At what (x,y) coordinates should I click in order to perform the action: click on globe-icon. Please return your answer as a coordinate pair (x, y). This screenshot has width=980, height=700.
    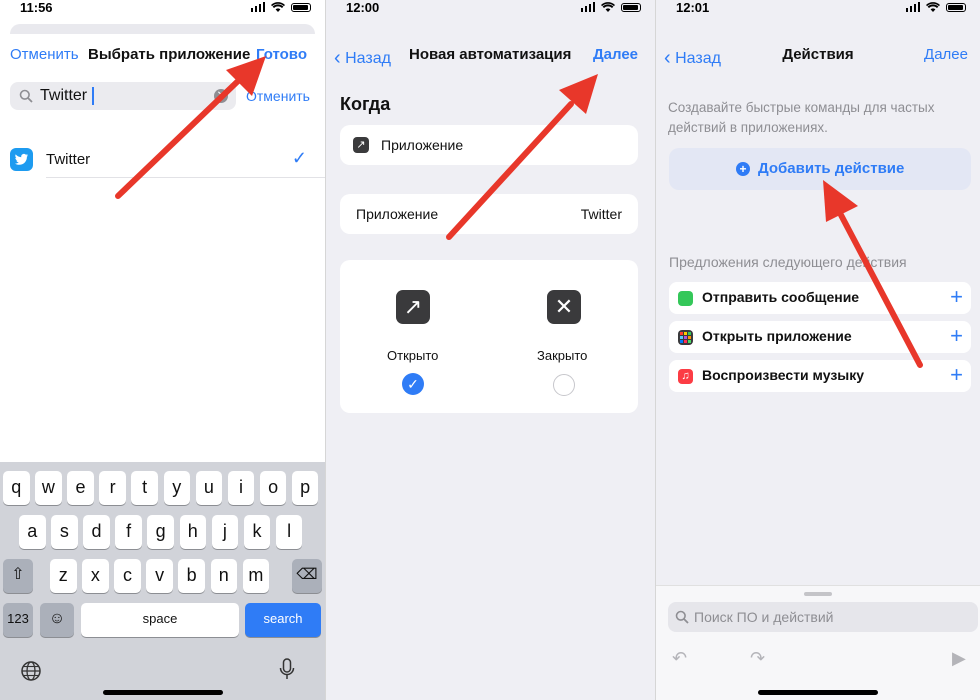
    Looking at the image, I should click on (31, 671).